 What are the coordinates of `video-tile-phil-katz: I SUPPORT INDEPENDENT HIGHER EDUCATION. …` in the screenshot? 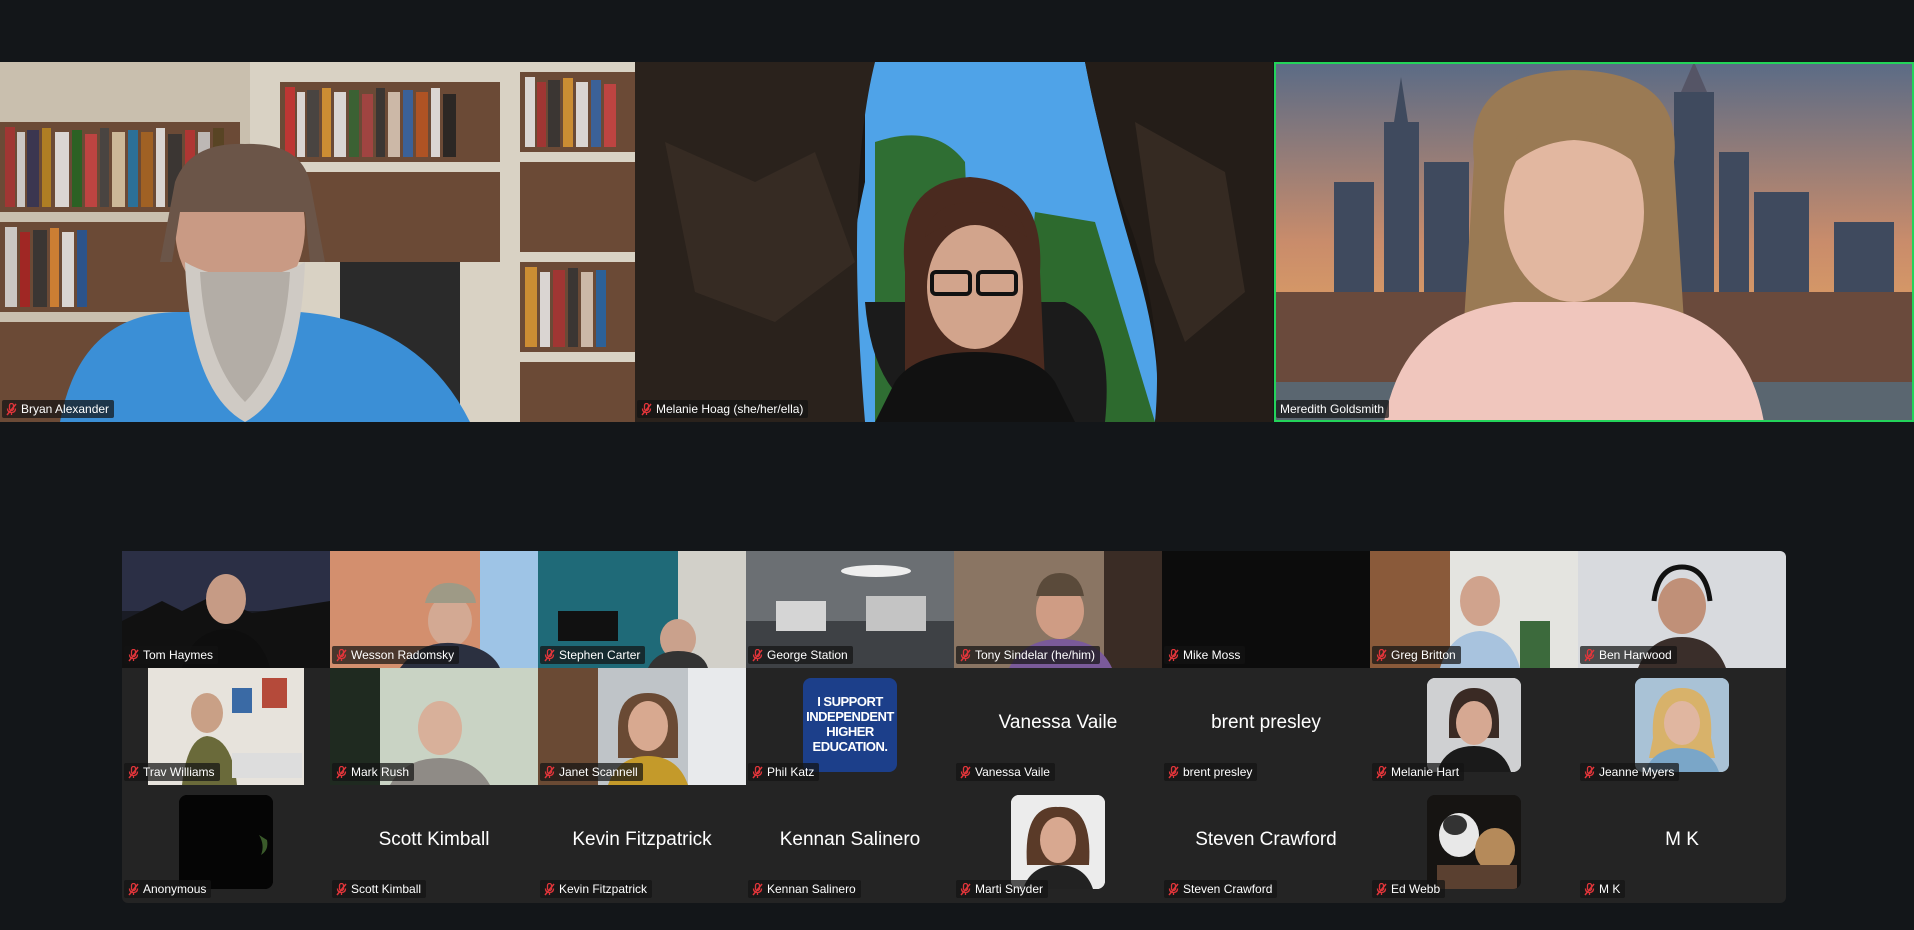 It's located at (850, 726).